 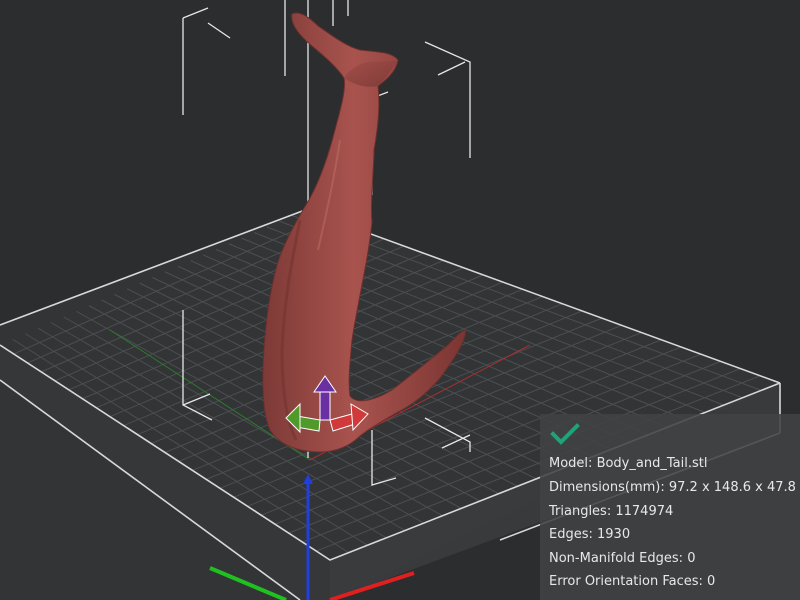 What do you see at coordinates (580, 511) in the screenshot?
I see `triangles-label: Triangles:` at bounding box center [580, 511].